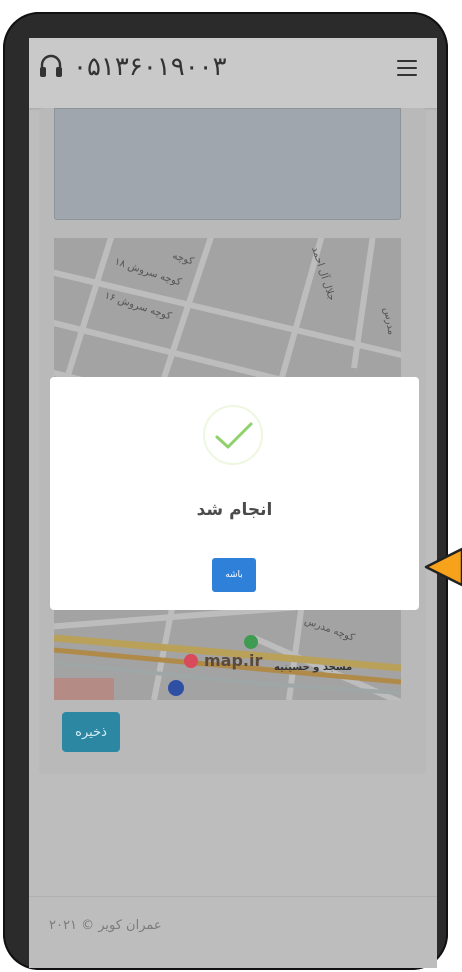  What do you see at coordinates (234, 510) in the screenshot?
I see `dialog-title: انجام شد` at bounding box center [234, 510].